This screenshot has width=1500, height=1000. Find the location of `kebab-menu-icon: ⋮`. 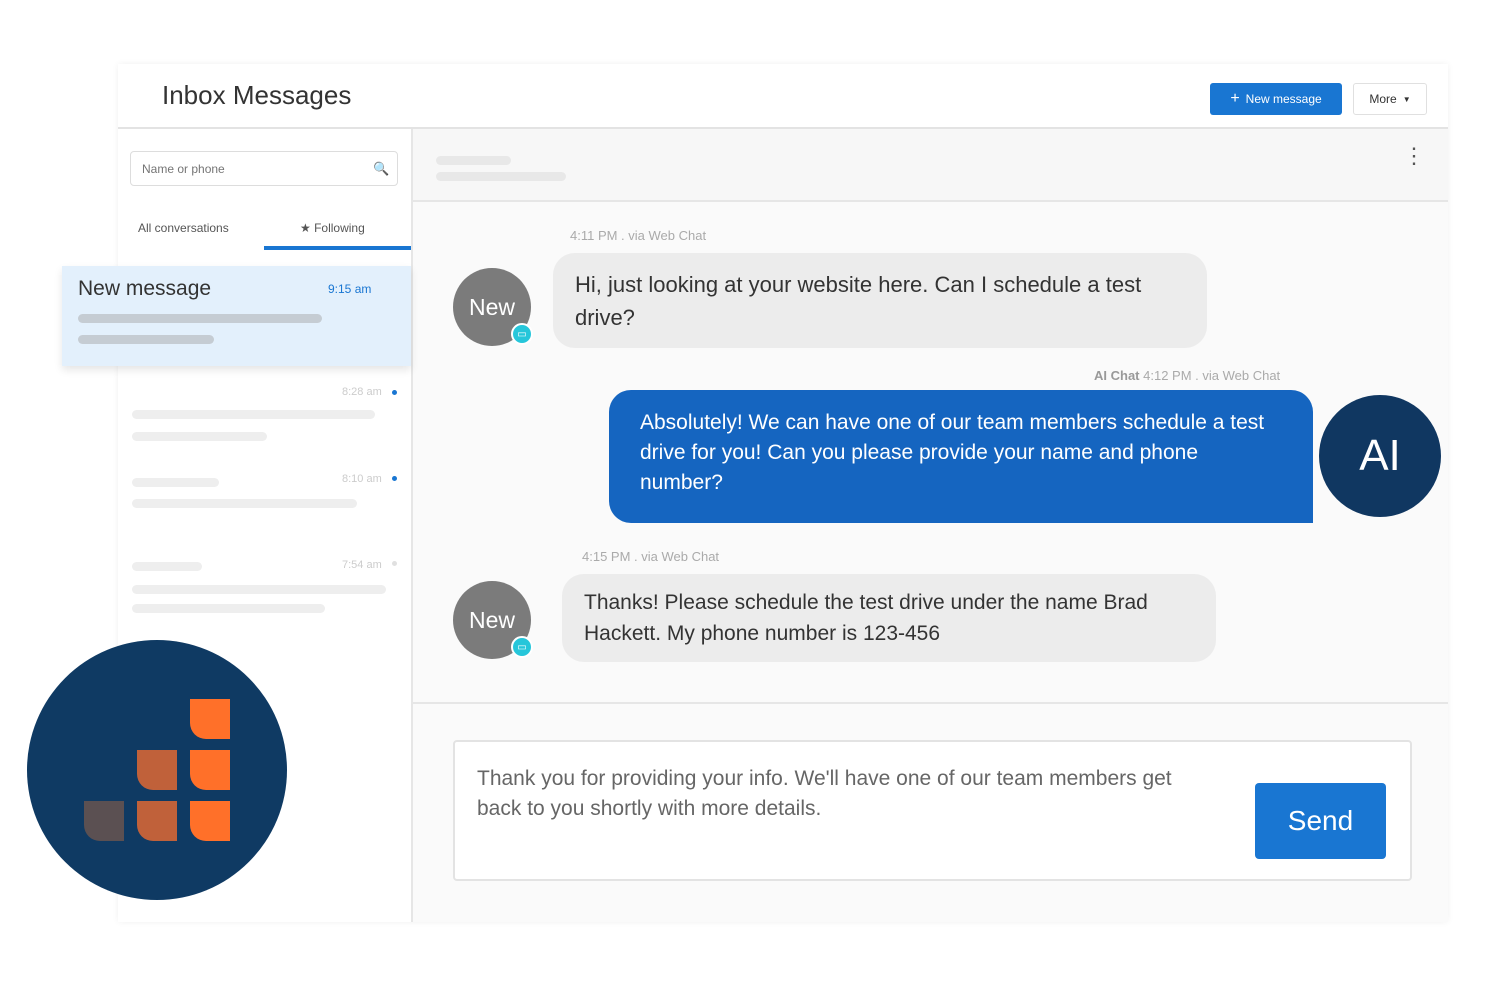

kebab-menu-icon: ⋮ is located at coordinates (1414, 156).